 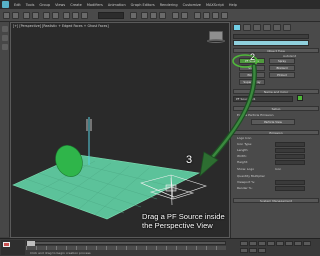 I want to click on pan-icon, so click(x=244, y=250).